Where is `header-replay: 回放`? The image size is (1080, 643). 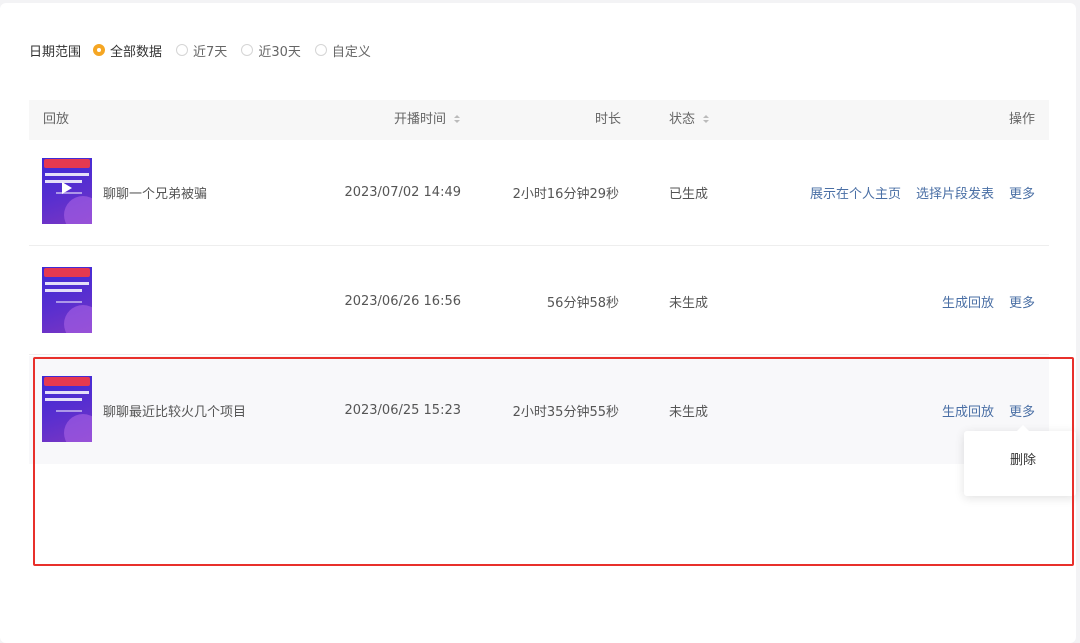 header-replay: 回放 is located at coordinates (56, 119).